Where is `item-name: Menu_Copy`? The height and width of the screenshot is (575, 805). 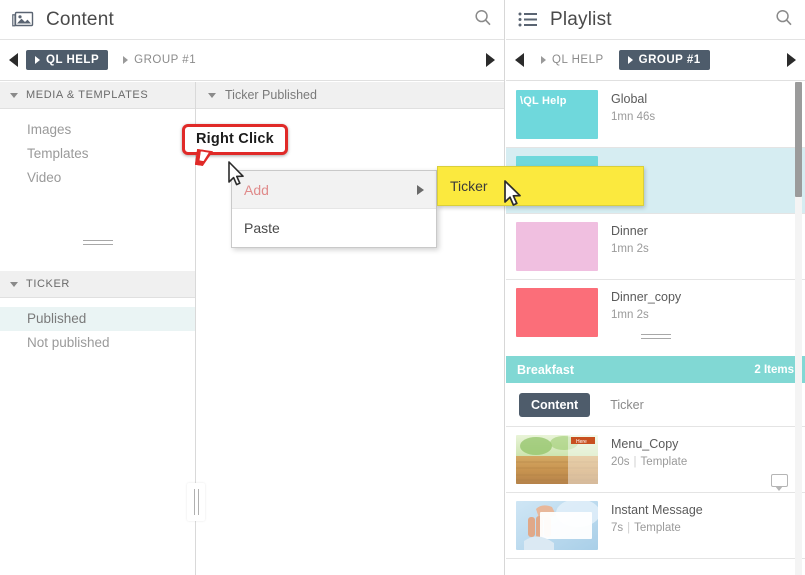 item-name: Menu_Copy is located at coordinates (645, 444).